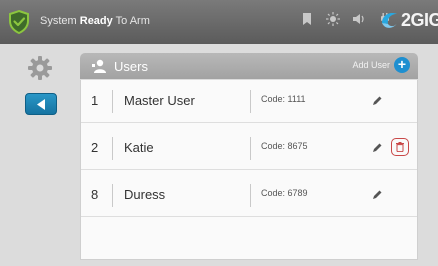 The width and height of the screenshot is (438, 266). Describe the element at coordinates (284, 146) in the screenshot. I see `user-code: Code: 8675` at that location.